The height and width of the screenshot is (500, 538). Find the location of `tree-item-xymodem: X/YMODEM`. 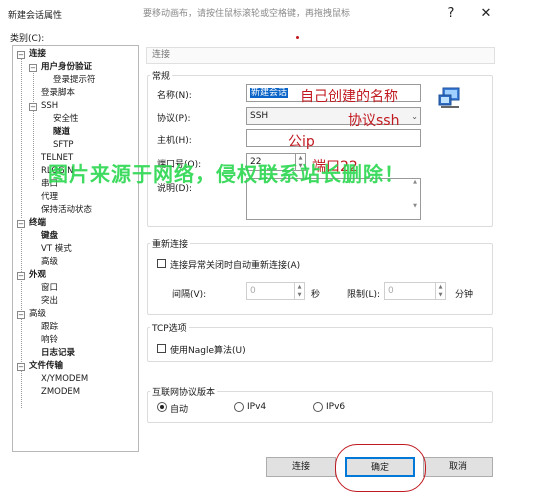

tree-item-xymodem: X/YMODEM is located at coordinates (64, 379).